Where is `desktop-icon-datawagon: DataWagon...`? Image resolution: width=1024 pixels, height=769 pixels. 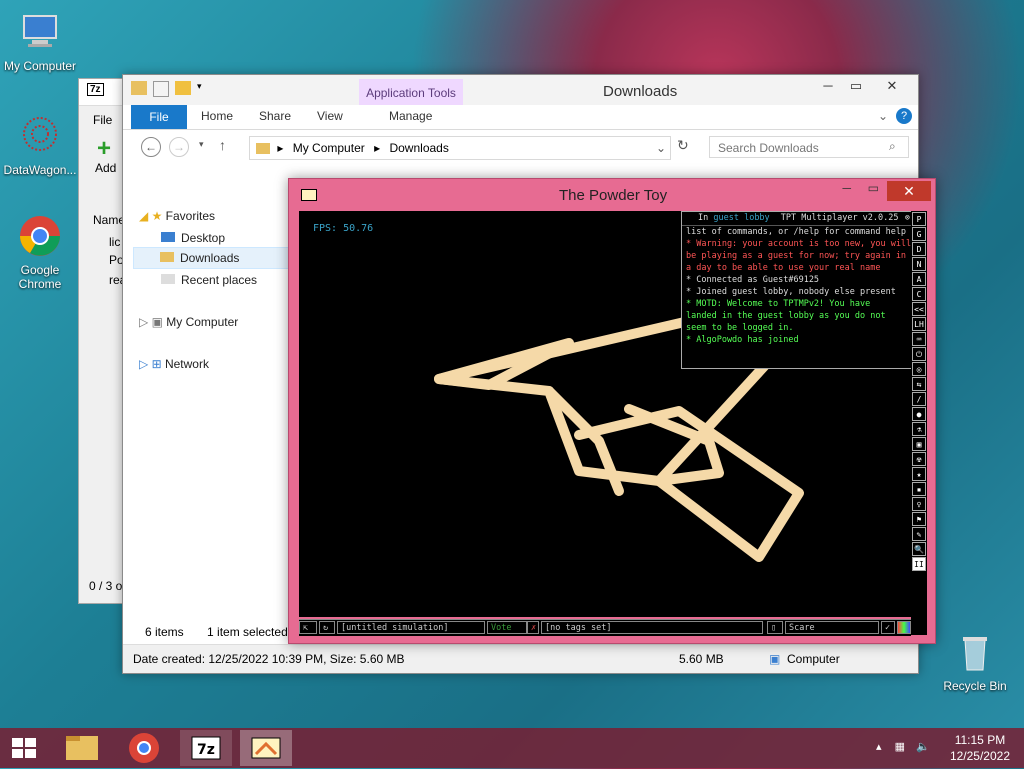
desktop-icon-datawagon: DataWagon... is located at coordinates (40, 145).